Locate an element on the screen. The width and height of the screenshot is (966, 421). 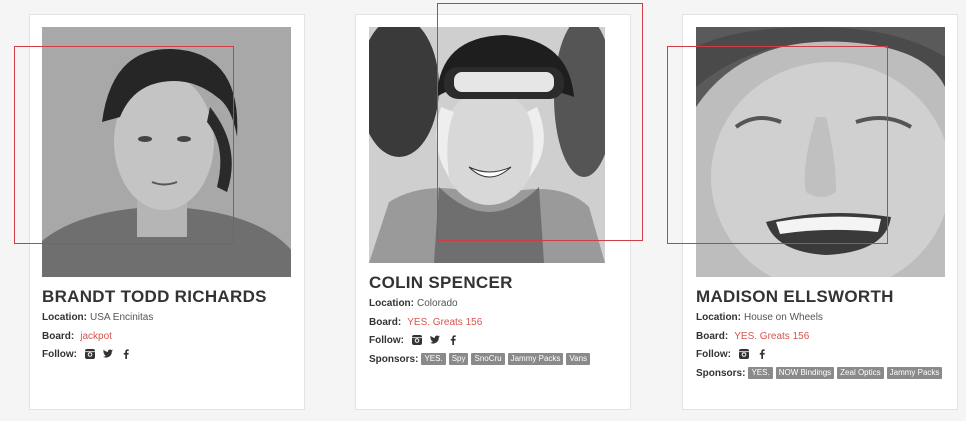
sponsor-tag: SnoCru is located at coordinates (488, 359).